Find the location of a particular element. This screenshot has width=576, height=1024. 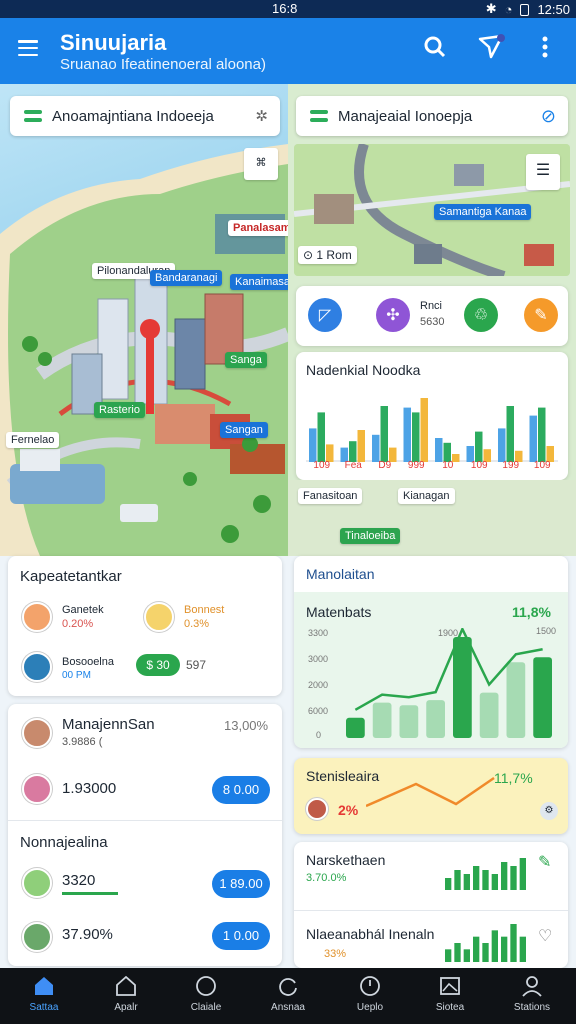

nav-circle: Claiale is located at coordinates (206, 993).